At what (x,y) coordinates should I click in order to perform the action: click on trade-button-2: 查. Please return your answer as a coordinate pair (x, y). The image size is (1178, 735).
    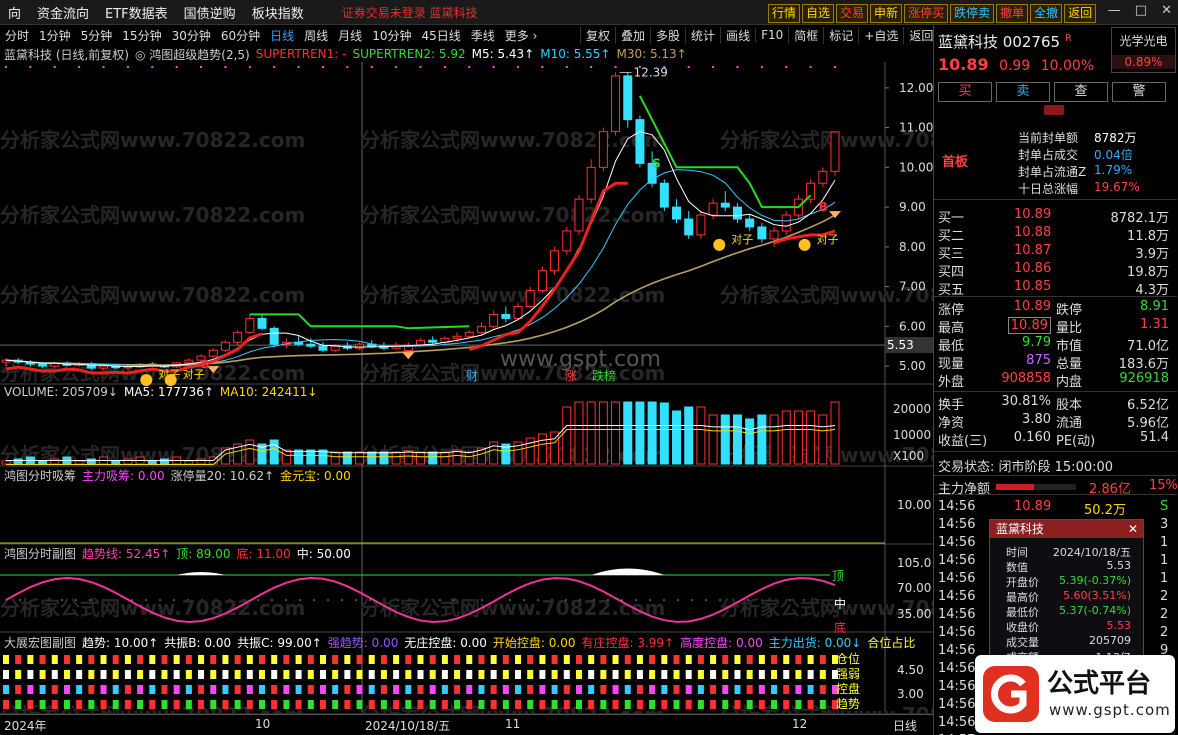
    Looking at the image, I should click on (1081, 92).